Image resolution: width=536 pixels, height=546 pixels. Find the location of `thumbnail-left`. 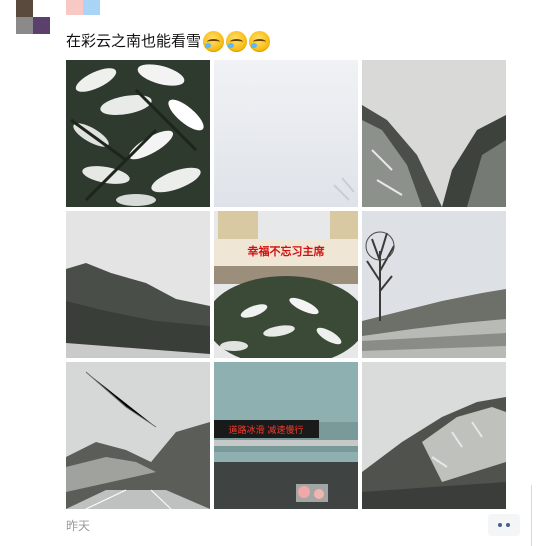

thumbnail-left is located at coordinates (74, 7).